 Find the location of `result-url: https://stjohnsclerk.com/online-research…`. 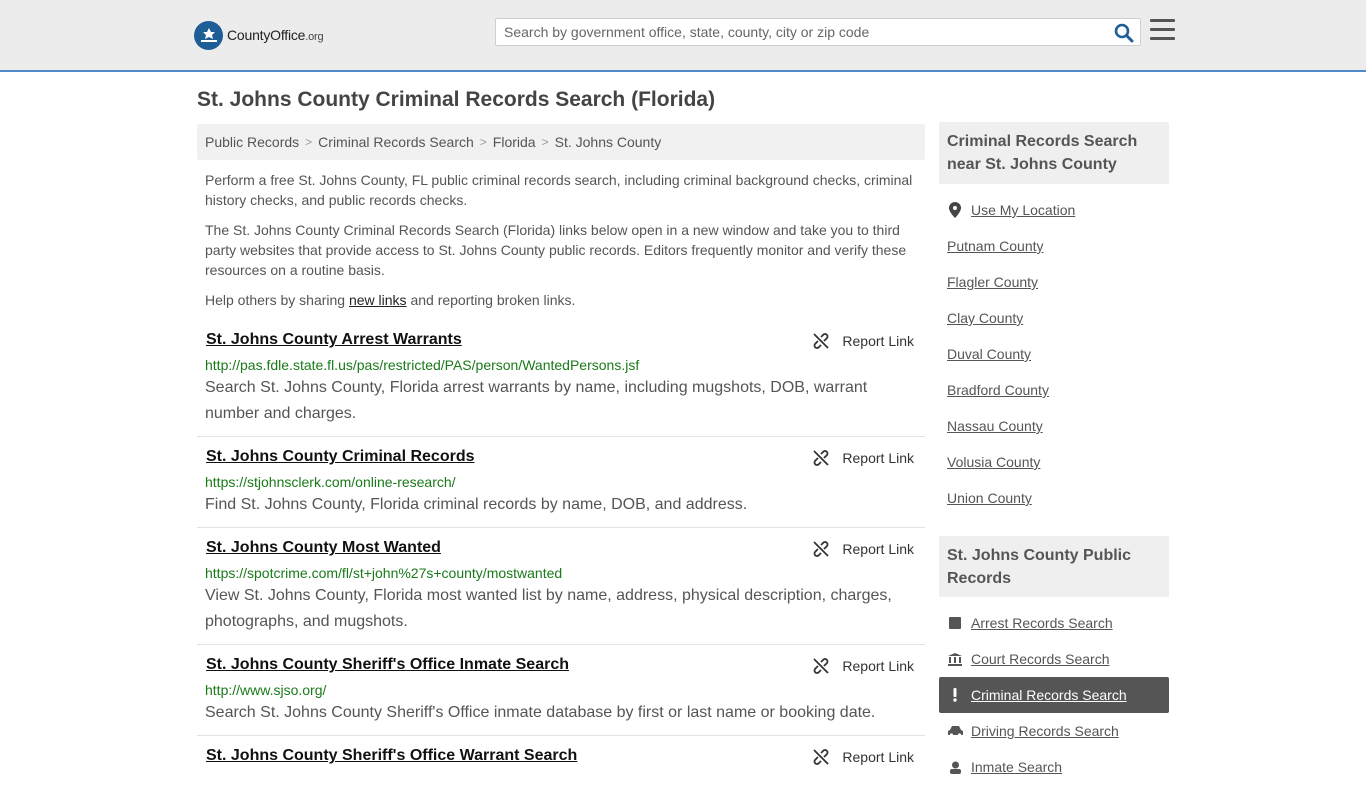

result-url: https://stjohnsclerk.com/online-research… is located at coordinates (330, 482).